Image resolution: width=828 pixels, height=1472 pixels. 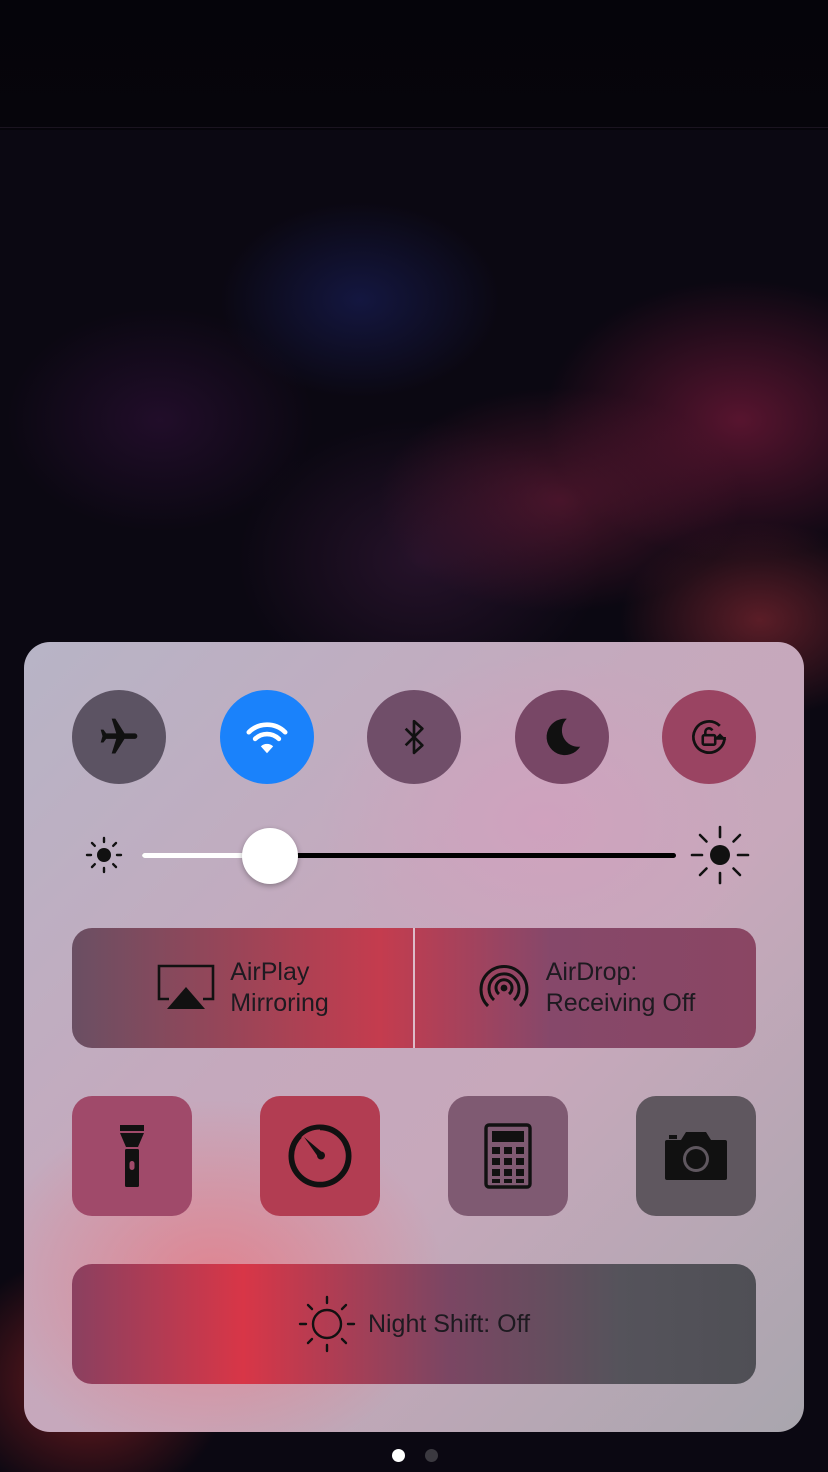 I want to click on airdrop-label-line2: Receiving Off, so click(x=620, y=1003).